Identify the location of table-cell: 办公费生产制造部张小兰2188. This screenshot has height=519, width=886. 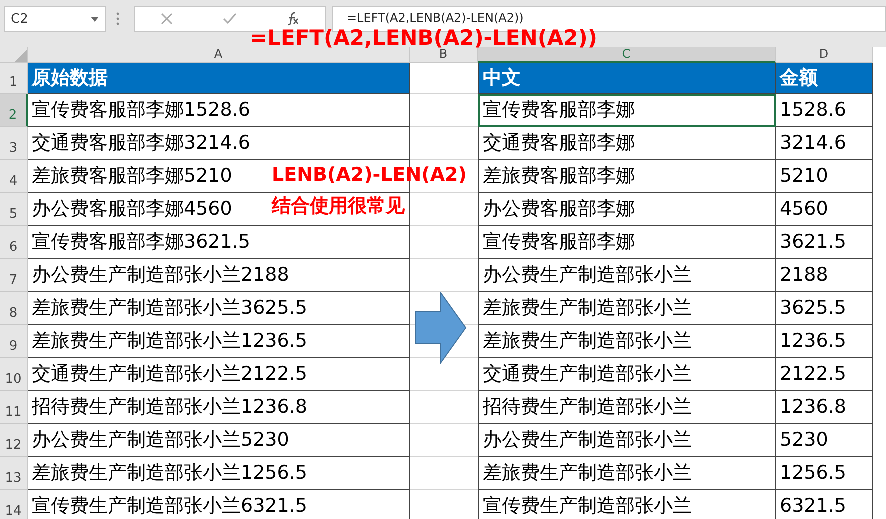
(219, 275).